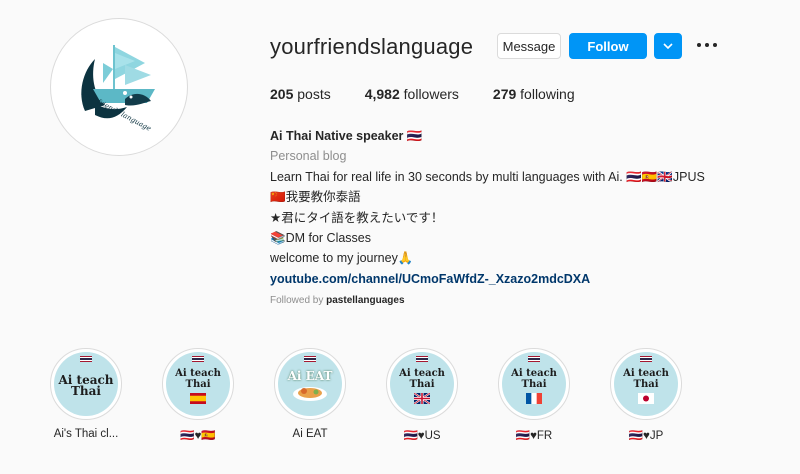 The image size is (800, 474). What do you see at coordinates (534, 398) in the screenshot?
I see `france-flag-icon` at bounding box center [534, 398].